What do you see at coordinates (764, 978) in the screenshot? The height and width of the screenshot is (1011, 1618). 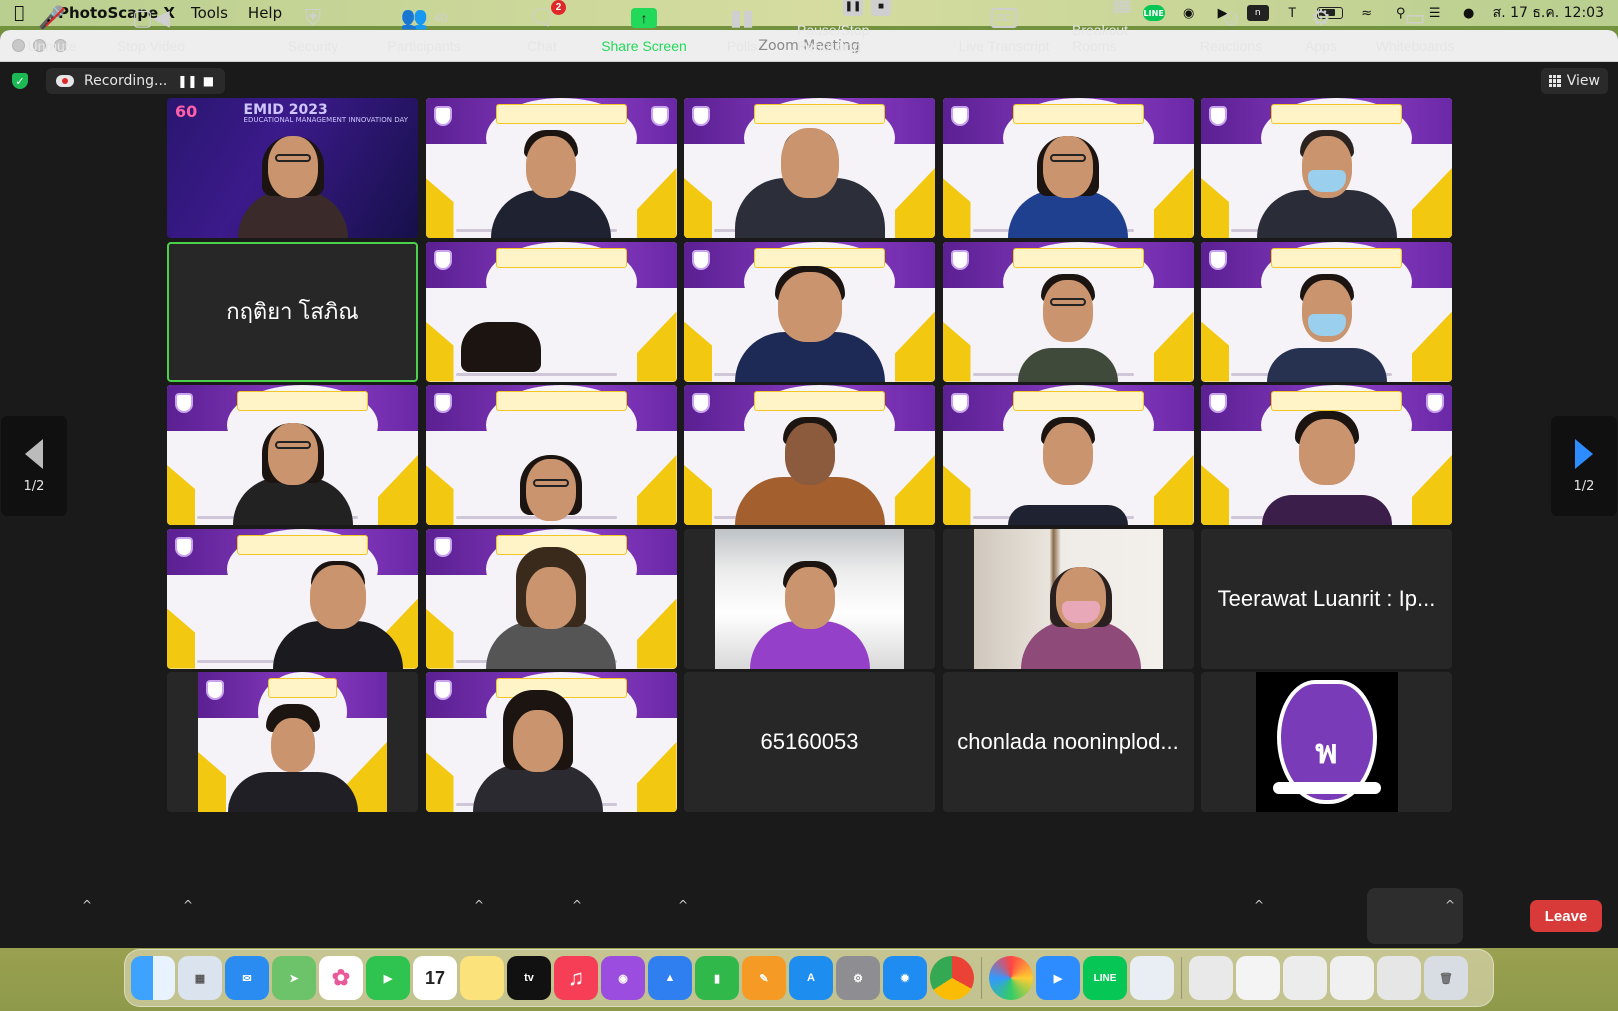 I see `pages-icon: ✎` at bounding box center [764, 978].